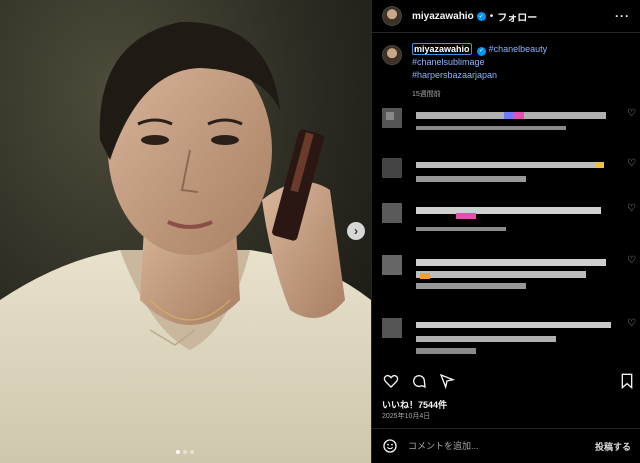 Image resolution: width=640 pixels, height=463 pixels. I want to click on caption-username: miyazawahio, so click(442, 49).